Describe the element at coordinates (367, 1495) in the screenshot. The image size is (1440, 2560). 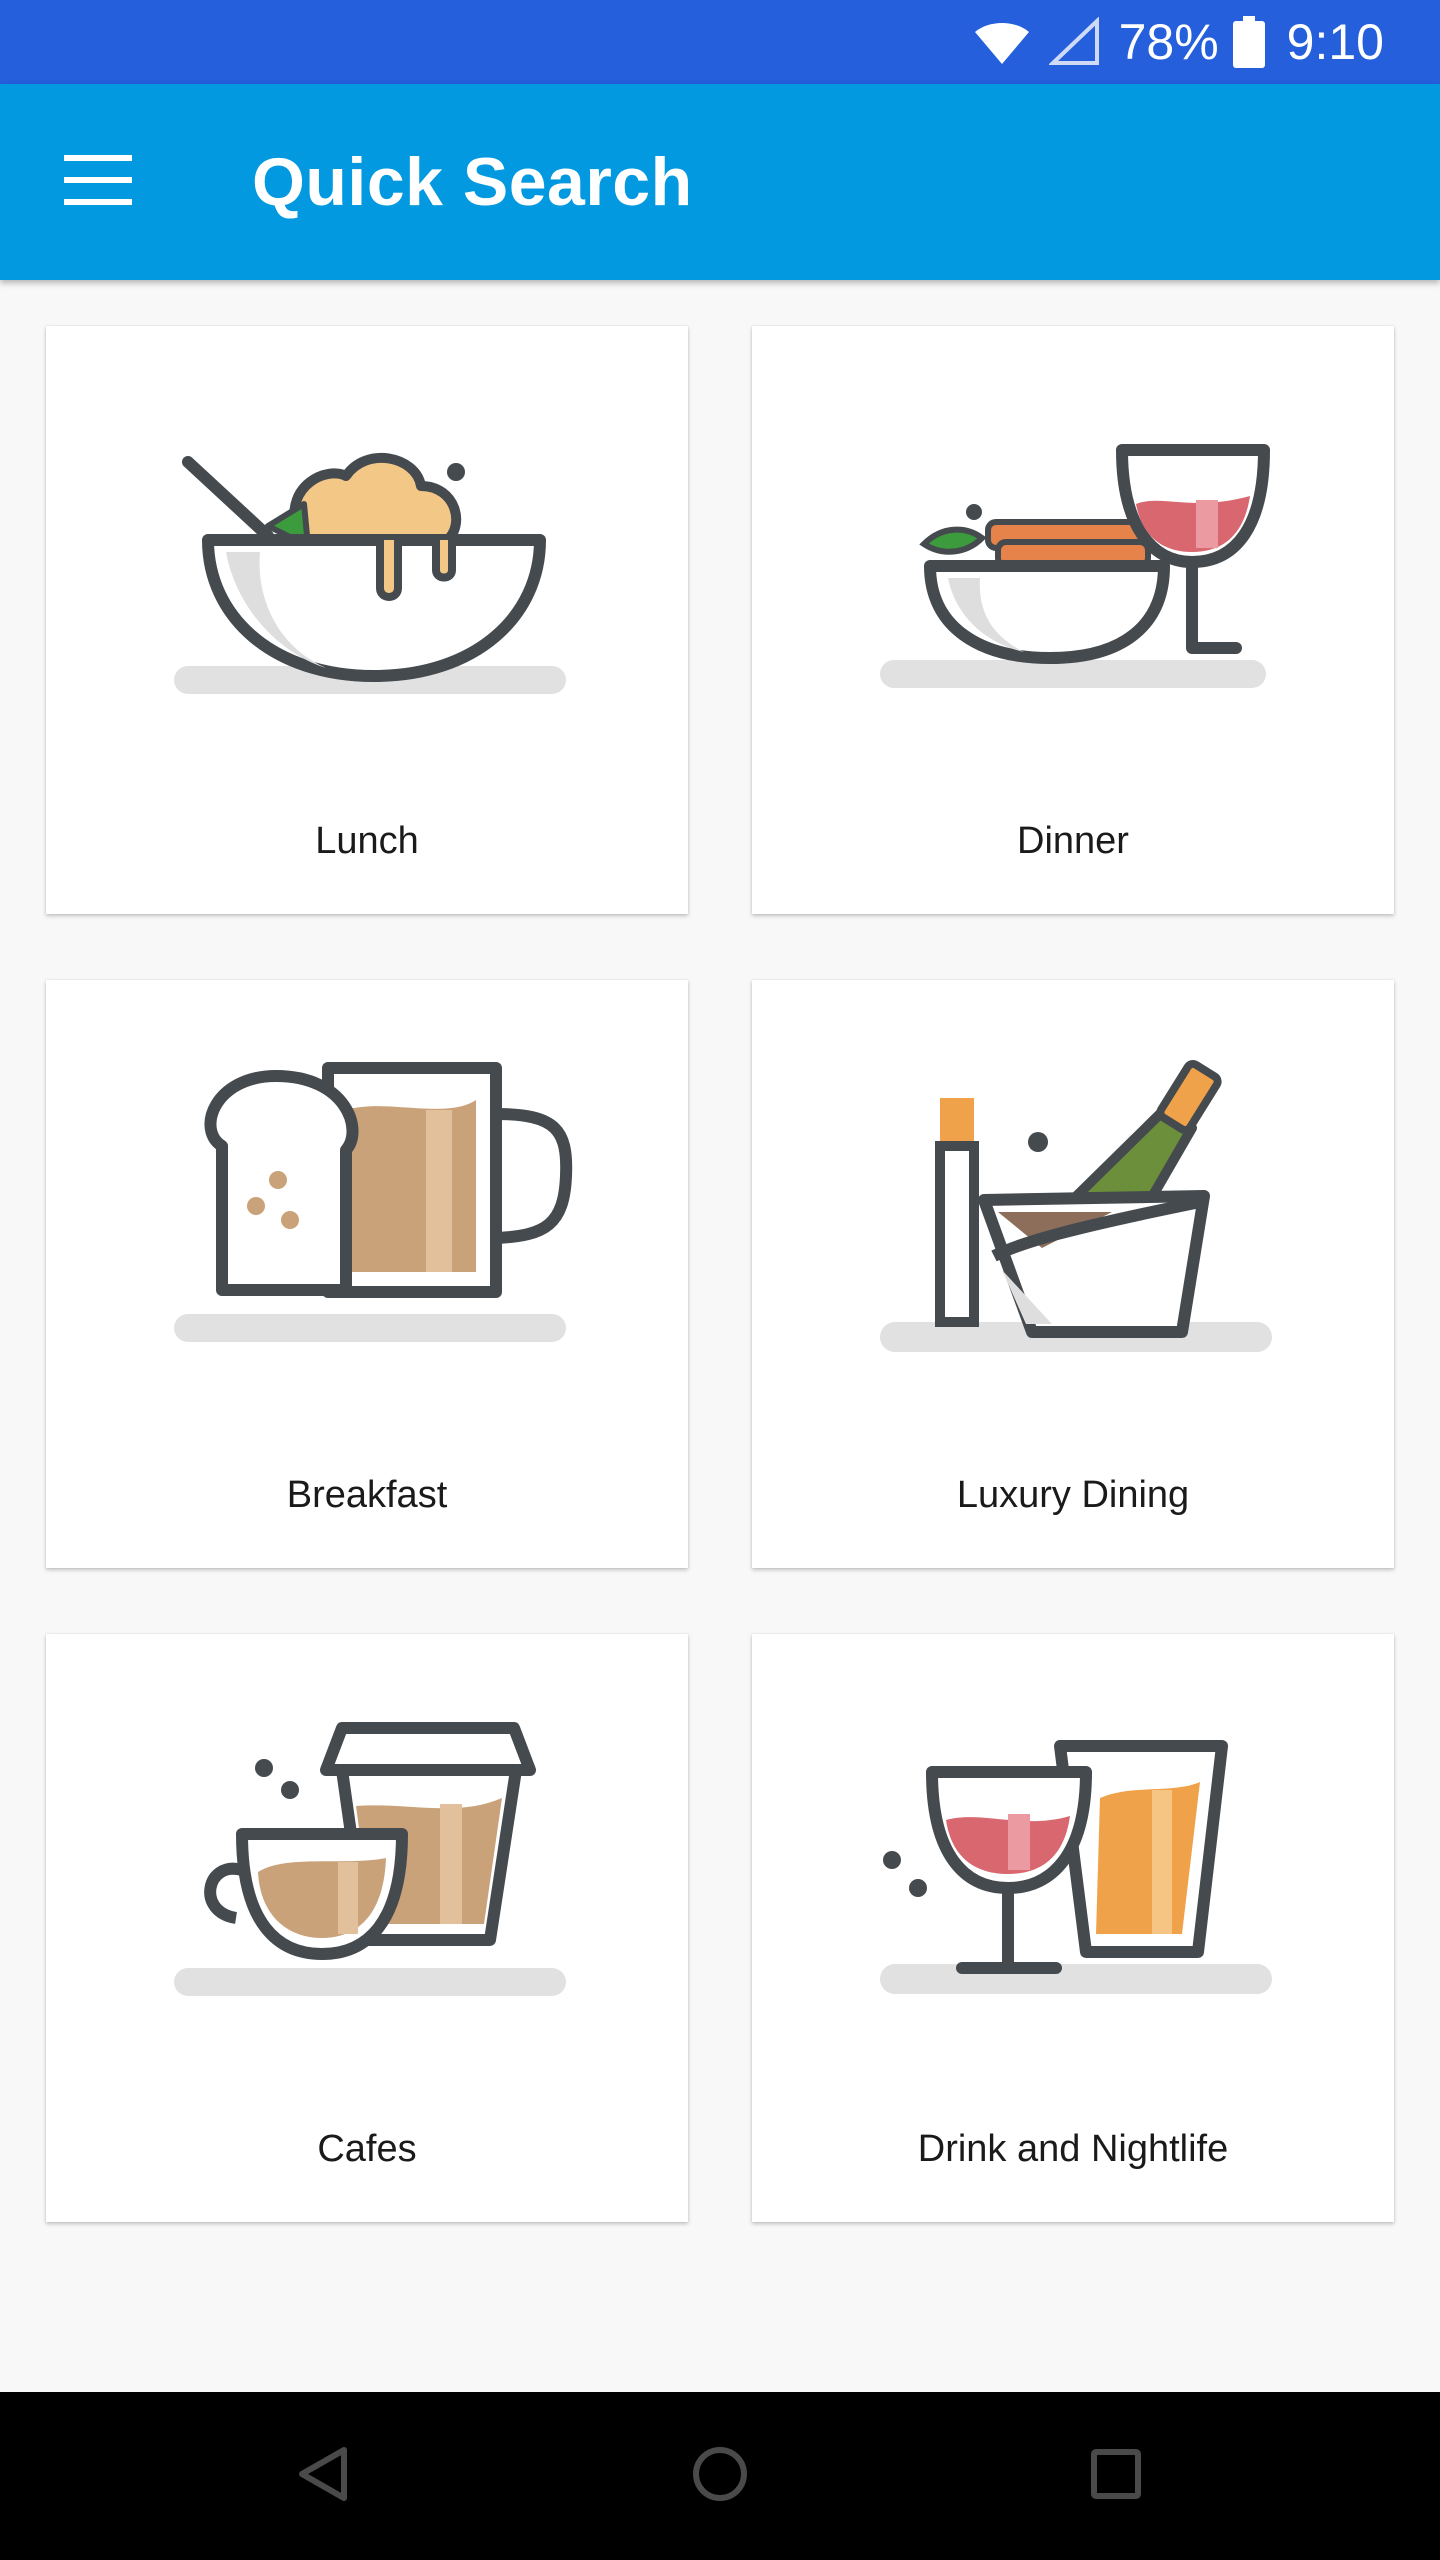
I see `category-label: Breakfast` at that location.